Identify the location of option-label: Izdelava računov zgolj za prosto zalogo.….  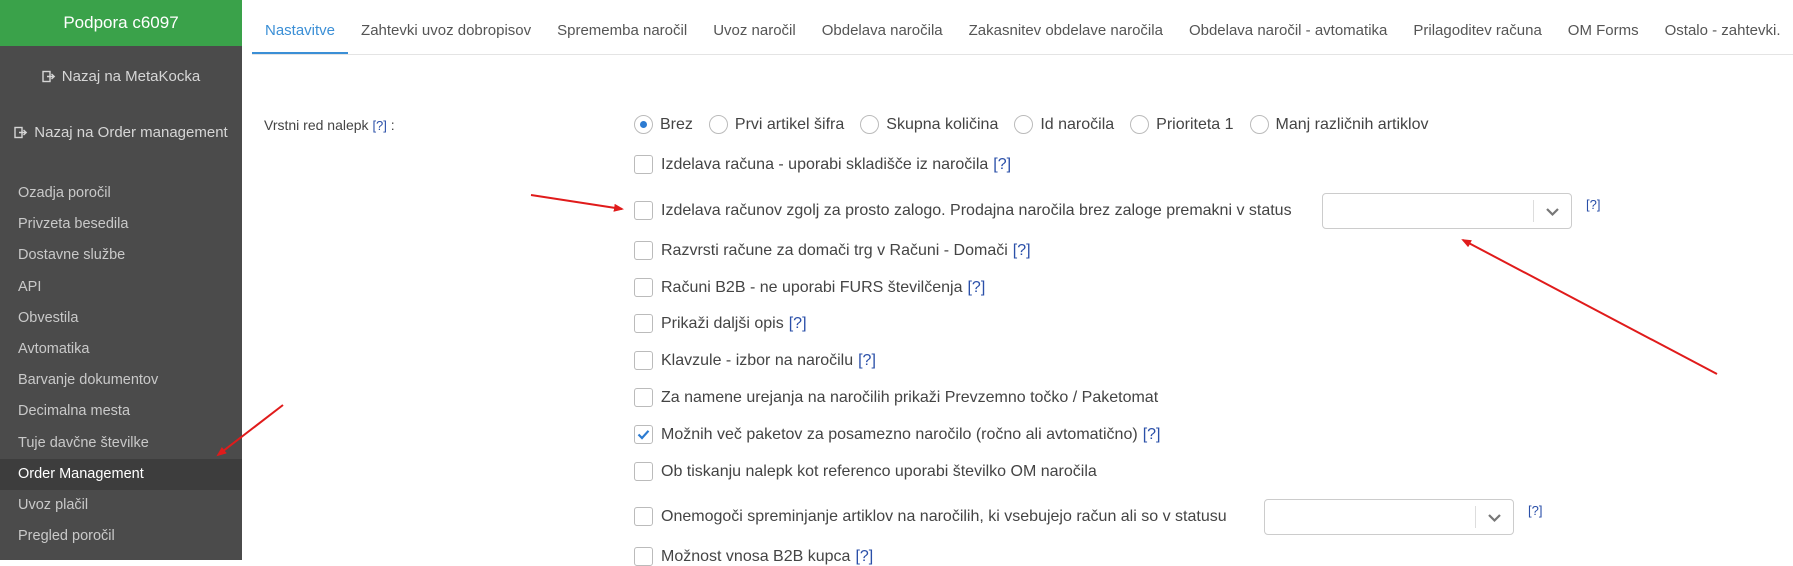
(976, 210).